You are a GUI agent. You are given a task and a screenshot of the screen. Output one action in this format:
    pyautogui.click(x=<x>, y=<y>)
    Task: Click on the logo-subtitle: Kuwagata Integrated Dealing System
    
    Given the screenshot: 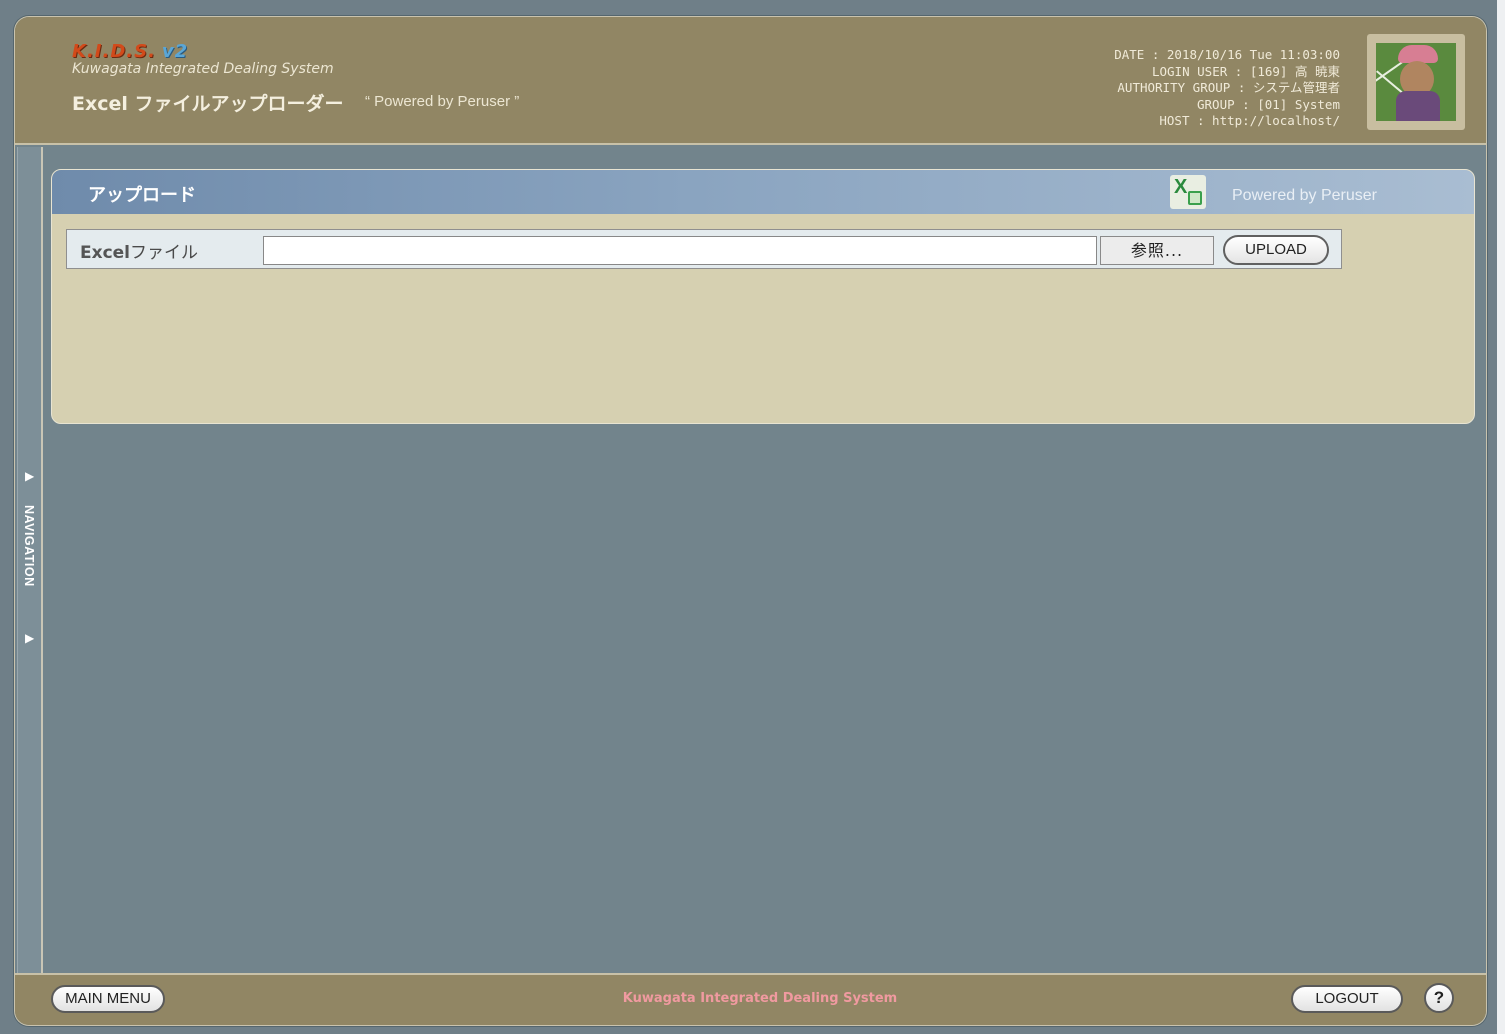 What is the action you would take?
    pyautogui.click(x=203, y=69)
    